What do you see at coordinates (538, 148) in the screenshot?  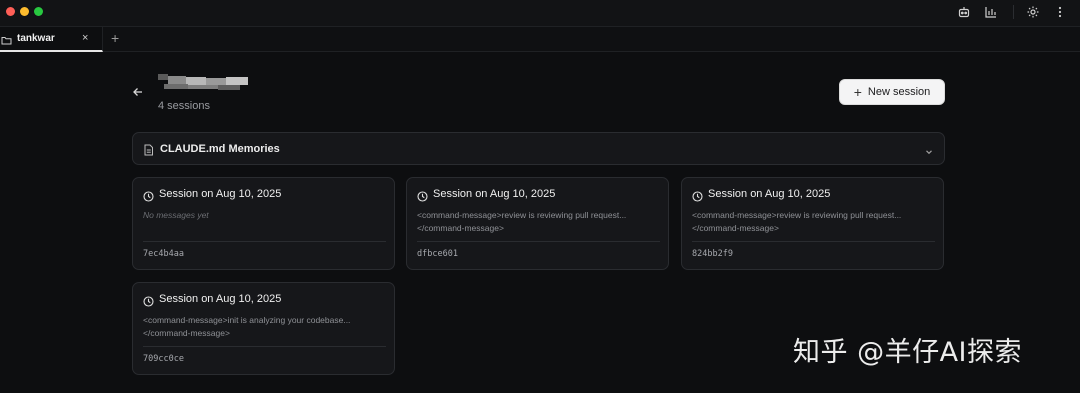 I see `claude-md-memories-panel: CLAUDE.md Memories` at bounding box center [538, 148].